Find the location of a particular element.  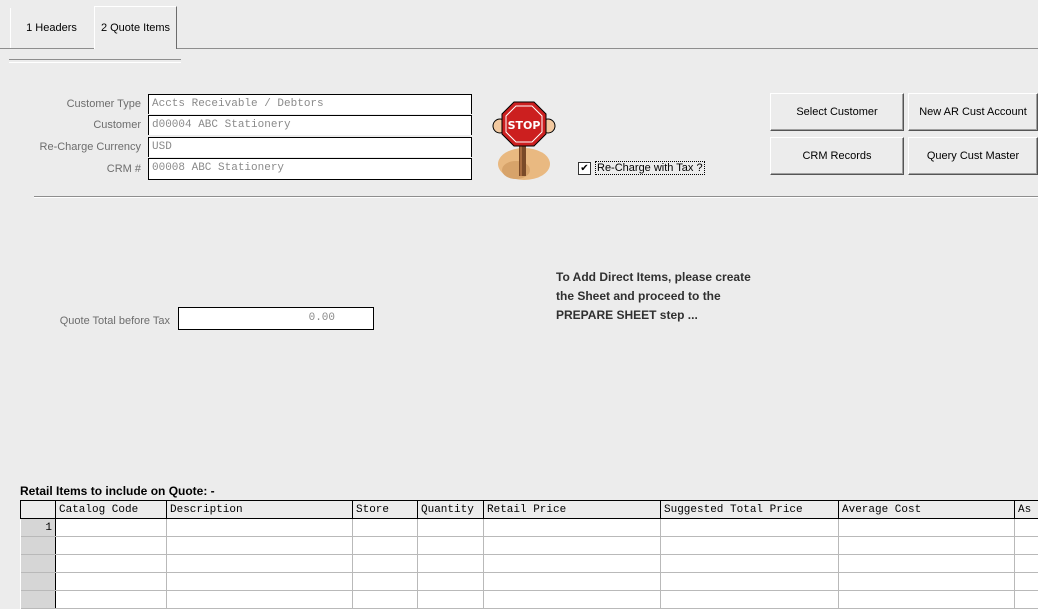

select-customer-button-label: Select Customer is located at coordinates (836, 112).